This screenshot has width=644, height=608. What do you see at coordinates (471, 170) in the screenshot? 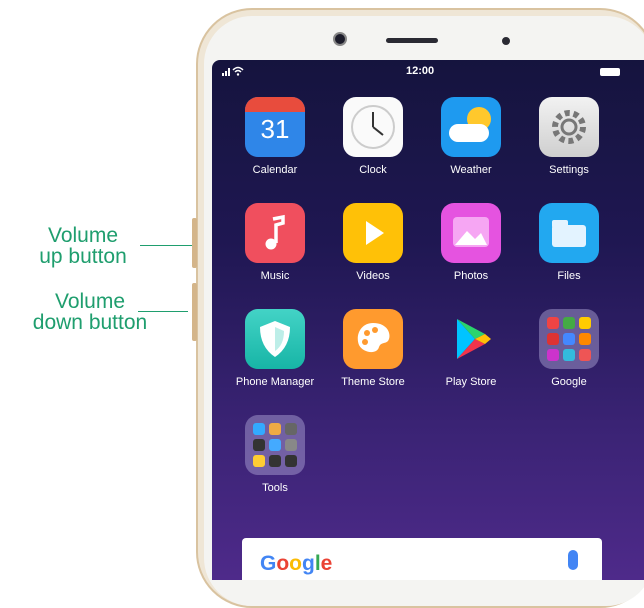
I see `app-label: Weather` at bounding box center [471, 170].